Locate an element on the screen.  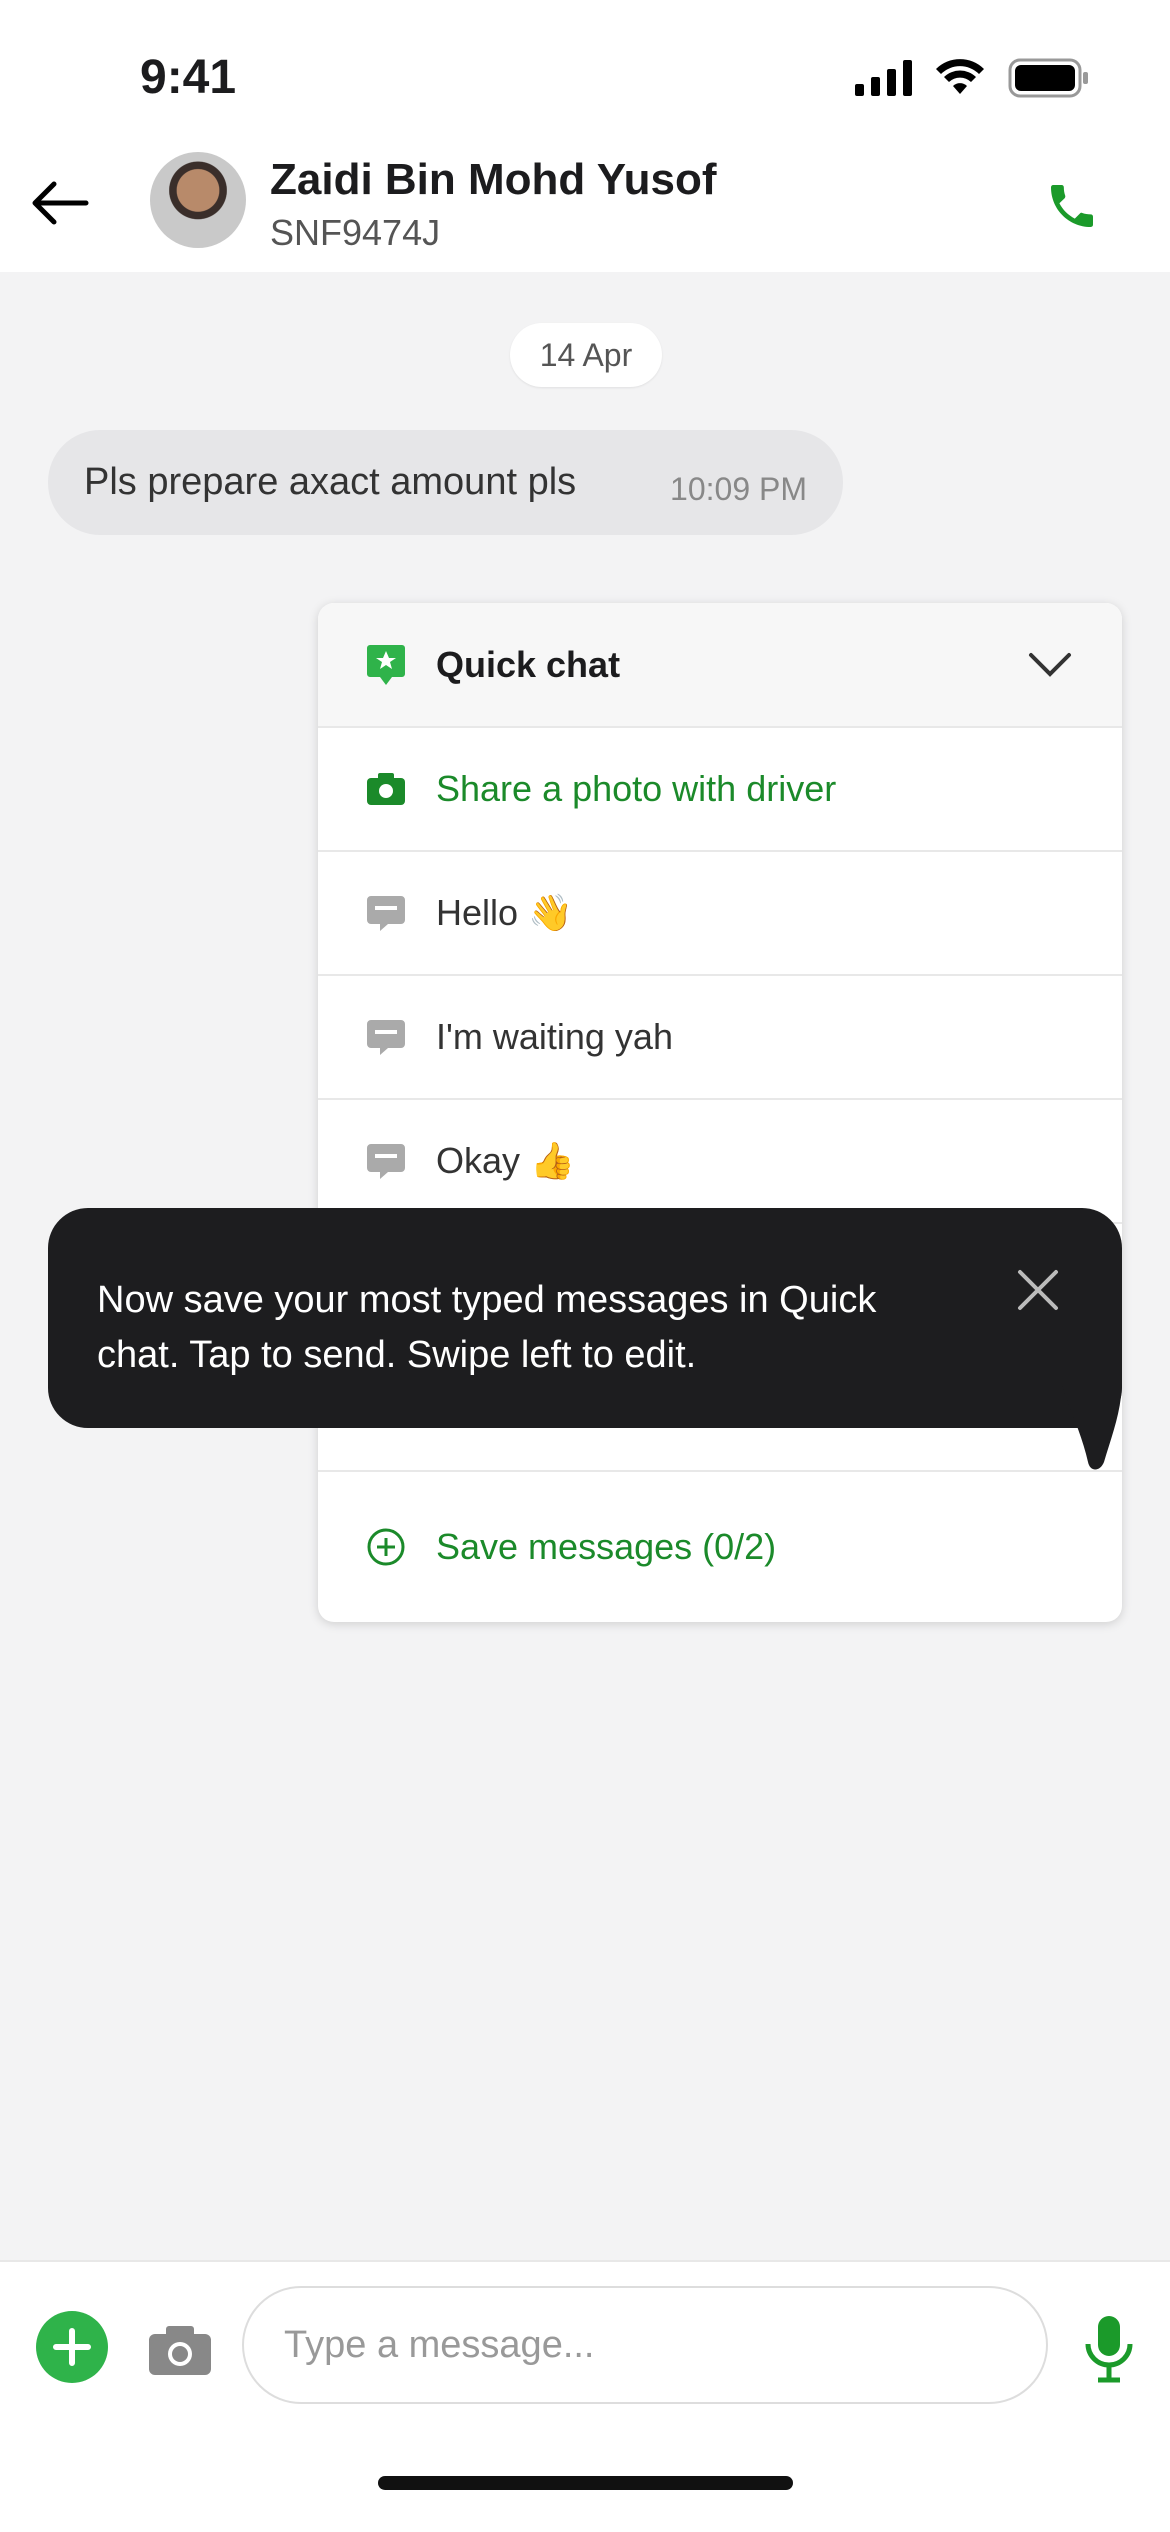
quick-chat-item: I'm waiting yah is located at coordinates (720, 1038).